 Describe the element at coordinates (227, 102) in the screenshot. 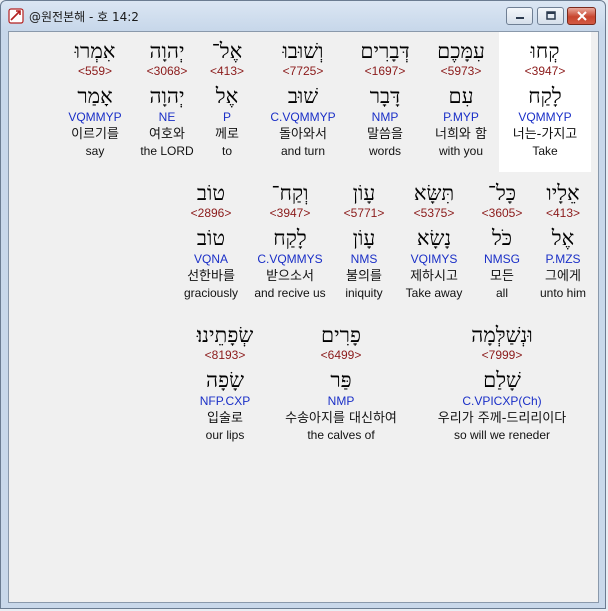

I see `word-cell: אֶל־ <413> אֶל P 께로 to` at that location.